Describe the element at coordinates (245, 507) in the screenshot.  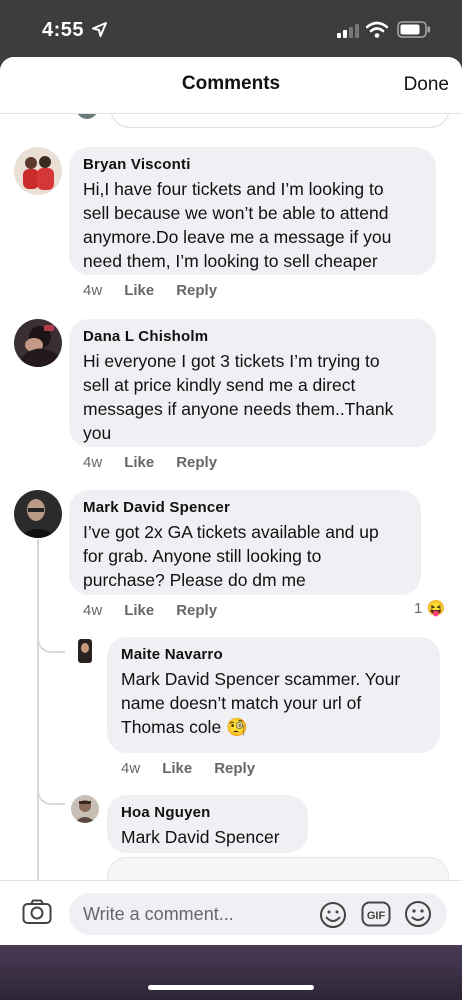
I see `comment-author: Mark David Spencer` at that location.